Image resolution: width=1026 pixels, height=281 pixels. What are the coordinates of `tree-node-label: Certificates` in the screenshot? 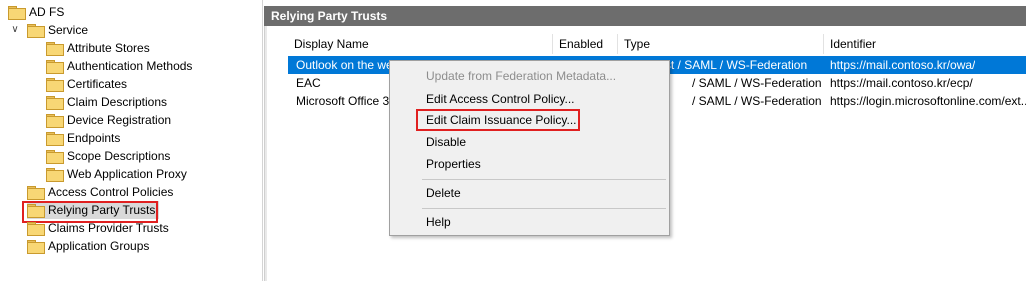 It's located at (97, 84).